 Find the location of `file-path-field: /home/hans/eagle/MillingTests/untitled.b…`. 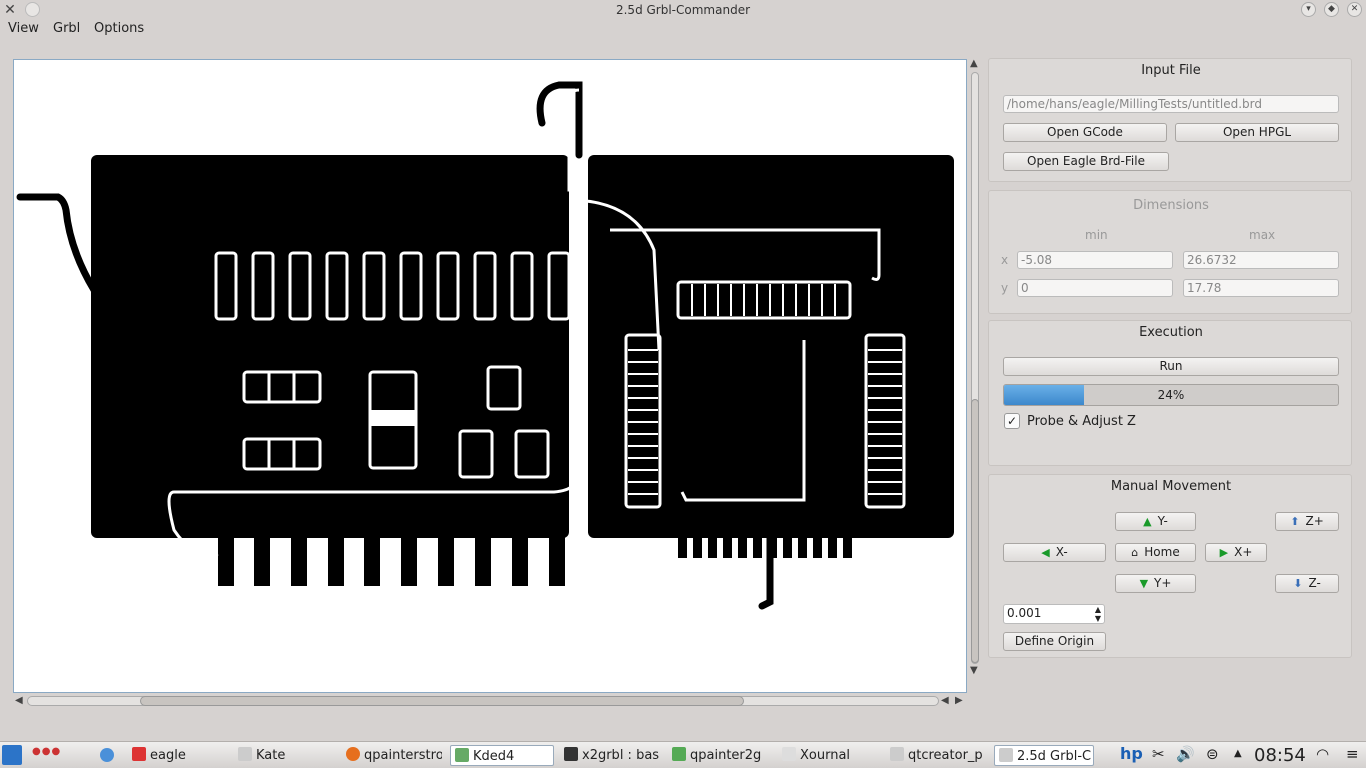

file-path-field: /home/hans/eagle/MillingTests/untitled.b… is located at coordinates (1171, 104).